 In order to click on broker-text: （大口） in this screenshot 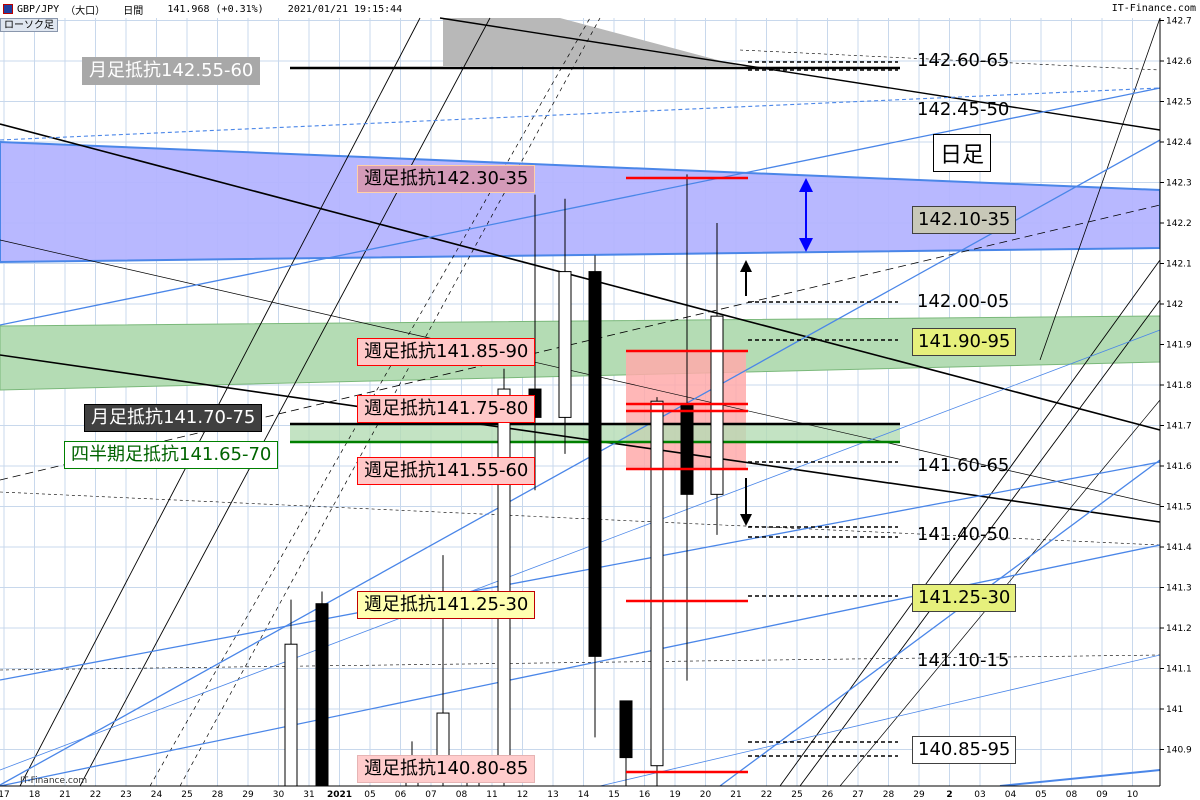, I will do `click(85, 11)`.